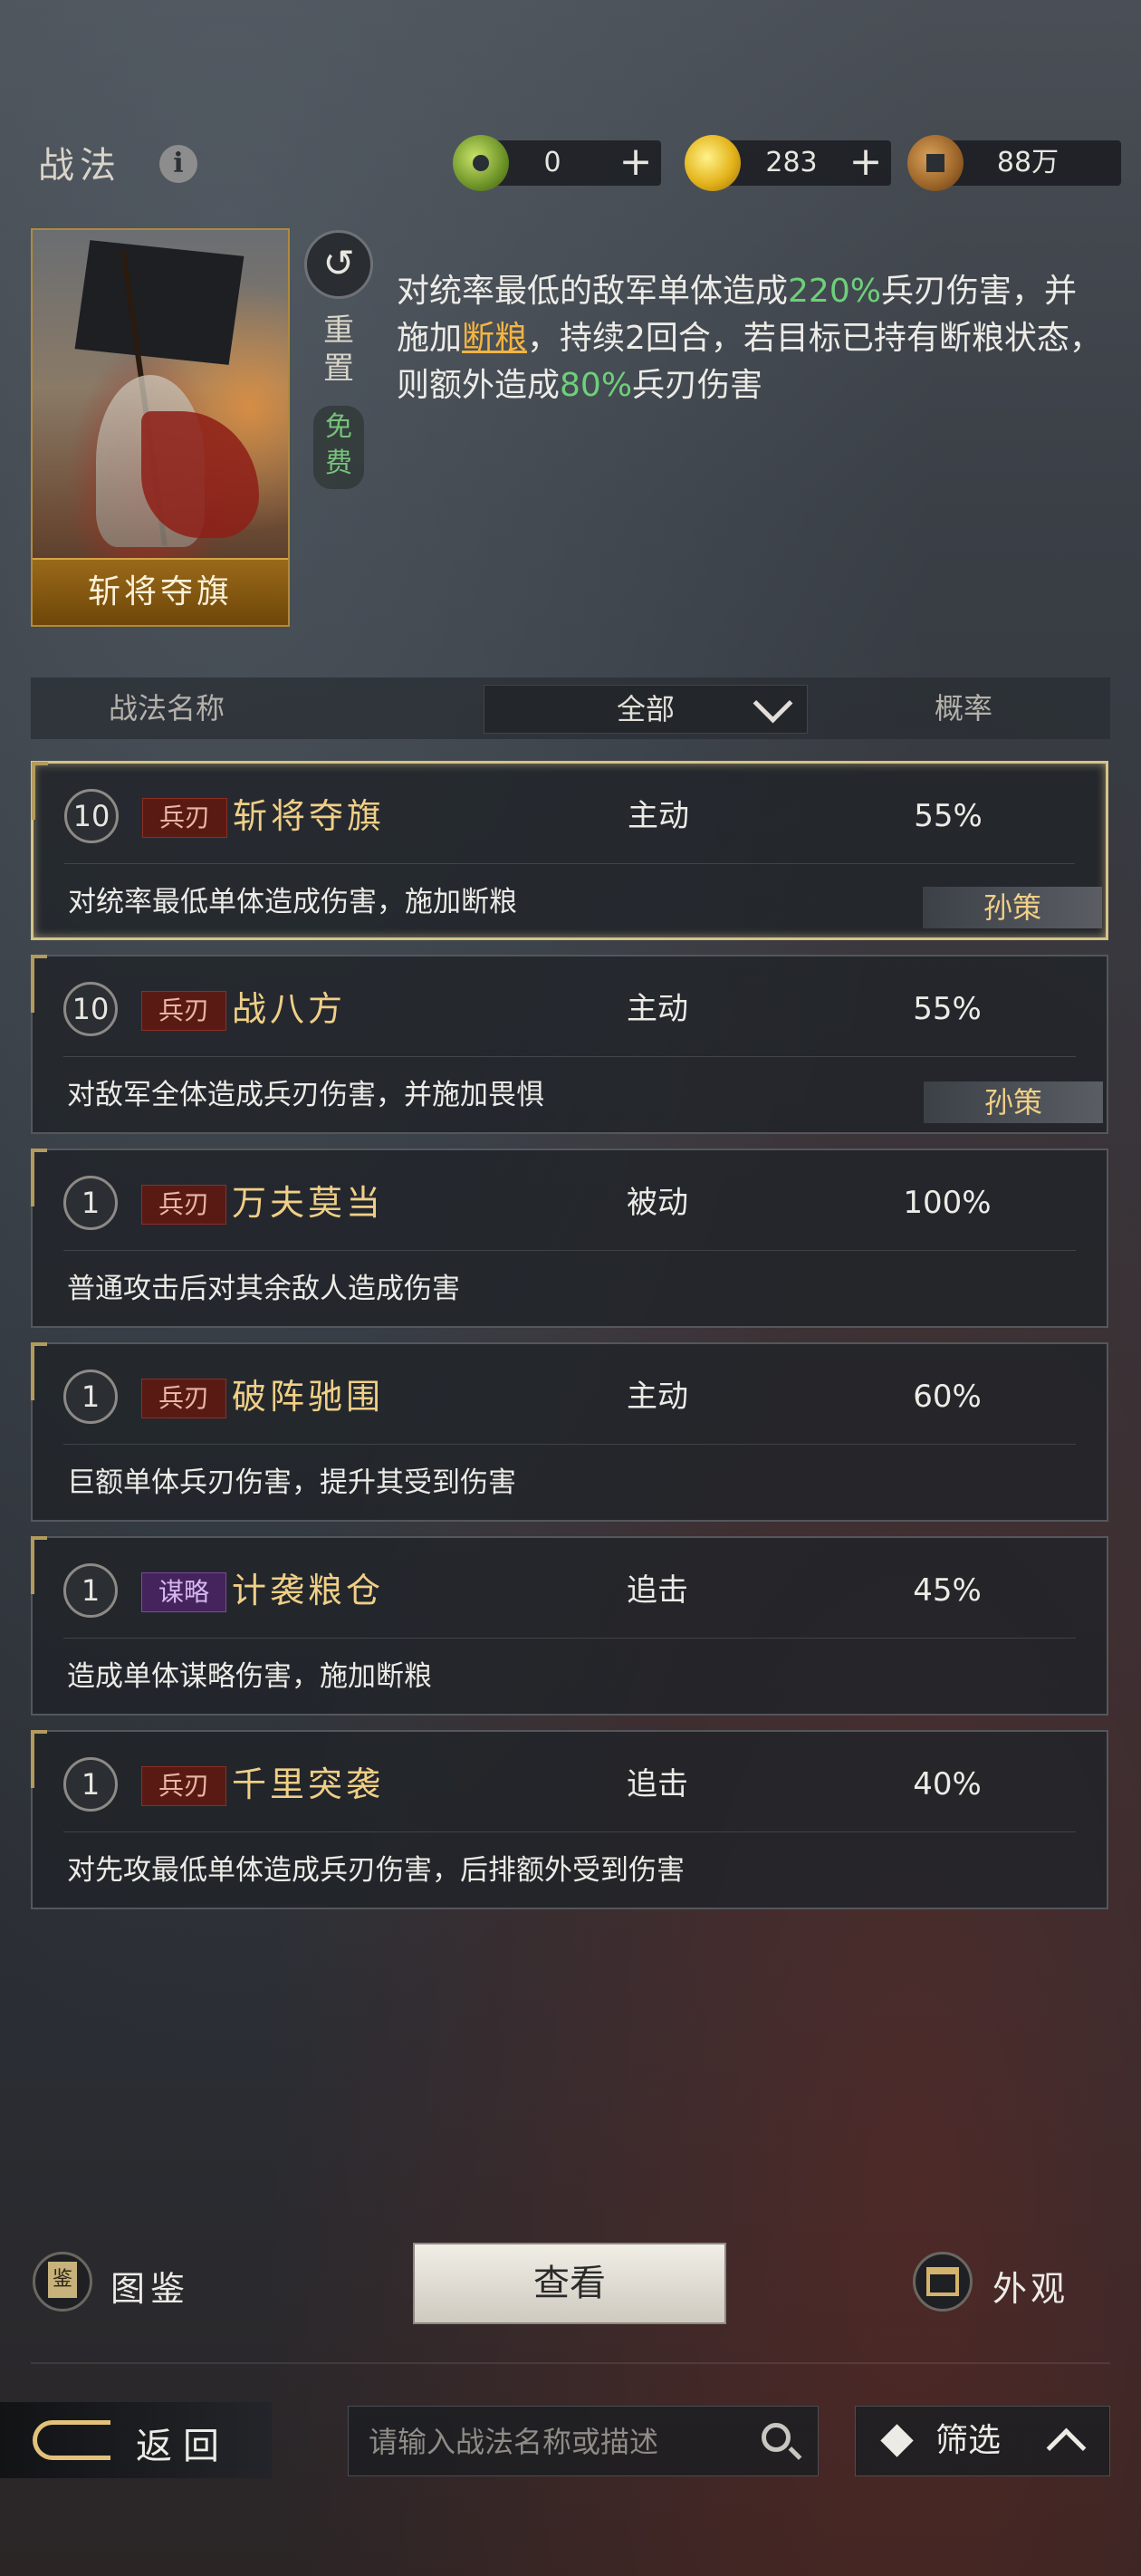 The height and width of the screenshot is (2576, 1141). I want to click on tactic-row: 1 谋略 计袭粮仓 追击 45% 造成单体谋略伤害，施加断粮, so click(569, 1626).